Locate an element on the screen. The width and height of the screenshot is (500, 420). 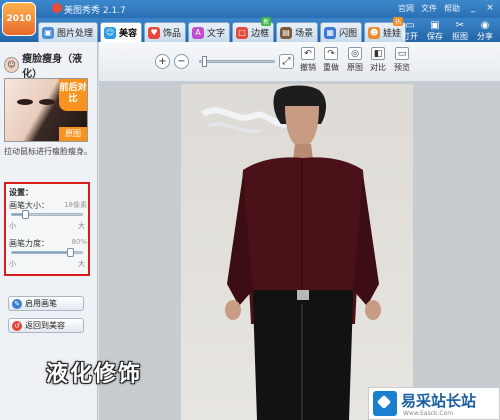
tab-flash: ▦ 闪图 is located at coordinates (341, 32).